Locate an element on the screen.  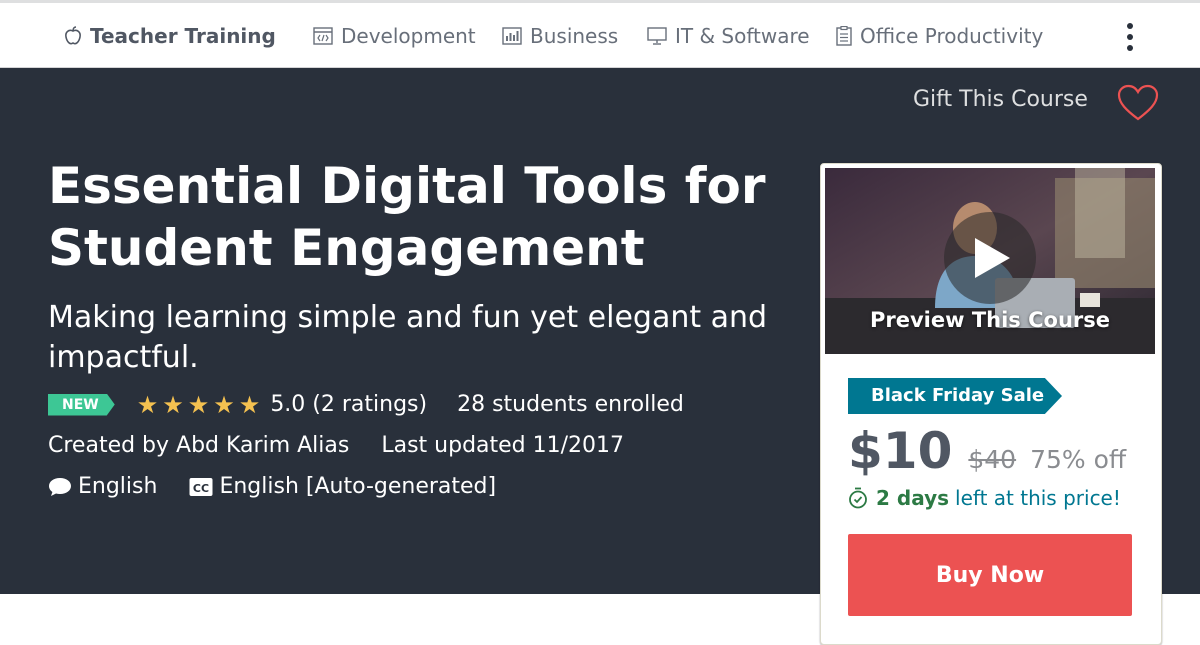
last-updated: Last updated 11/2017 is located at coordinates (503, 445).